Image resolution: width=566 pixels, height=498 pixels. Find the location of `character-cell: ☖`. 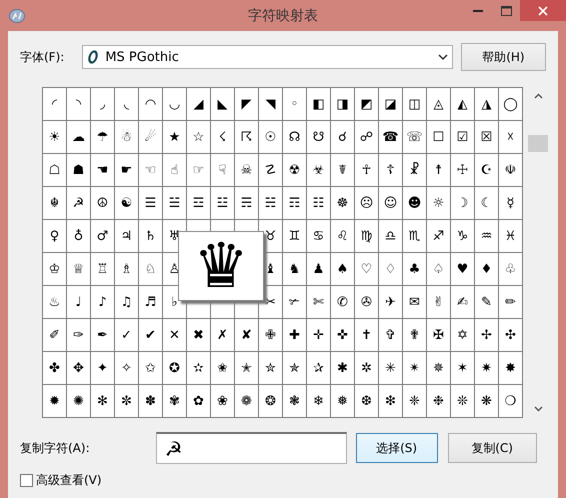

character-cell: ☖ is located at coordinates (54, 170).